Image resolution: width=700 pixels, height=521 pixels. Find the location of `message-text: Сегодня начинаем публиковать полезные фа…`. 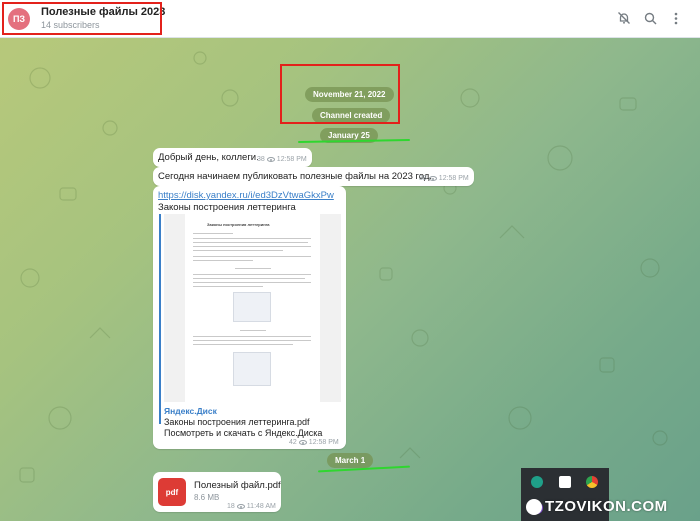

message-text: Сегодня начинаем публиковать полезные фа… is located at coordinates (295, 176).